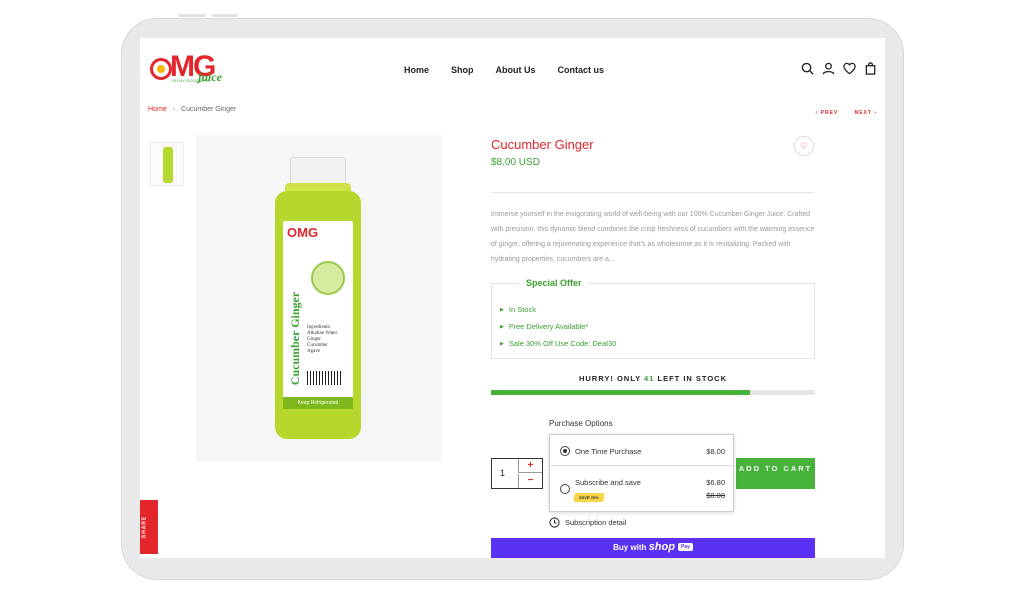 This screenshot has width=1024, height=603. I want to click on nav-home: Home, so click(416, 70).